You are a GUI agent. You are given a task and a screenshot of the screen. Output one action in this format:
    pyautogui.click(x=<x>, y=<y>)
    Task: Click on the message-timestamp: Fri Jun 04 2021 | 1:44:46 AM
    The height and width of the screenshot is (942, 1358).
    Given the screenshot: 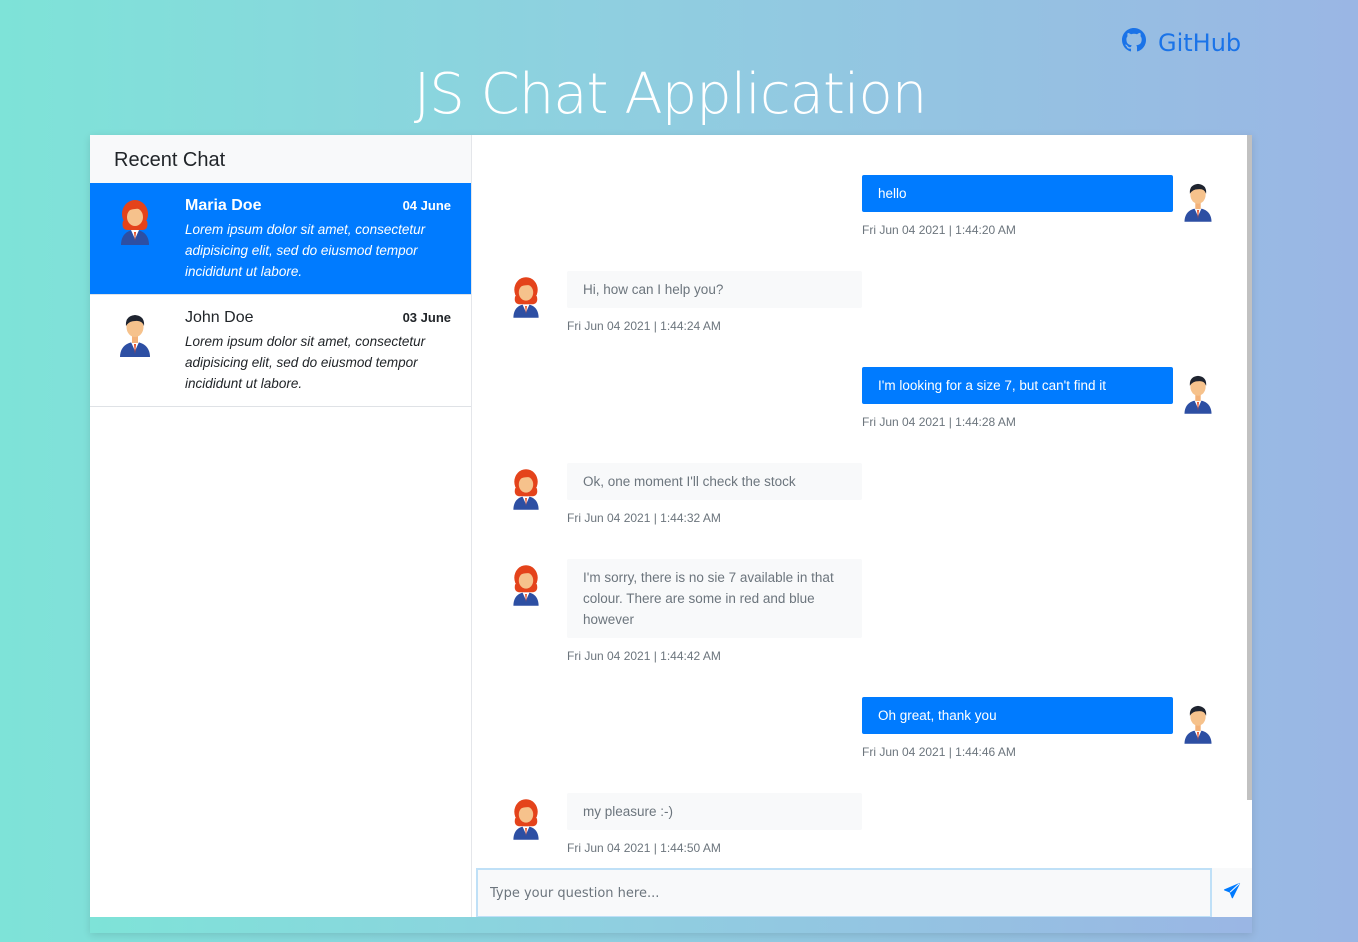 What is the action you would take?
    pyautogui.click(x=939, y=752)
    